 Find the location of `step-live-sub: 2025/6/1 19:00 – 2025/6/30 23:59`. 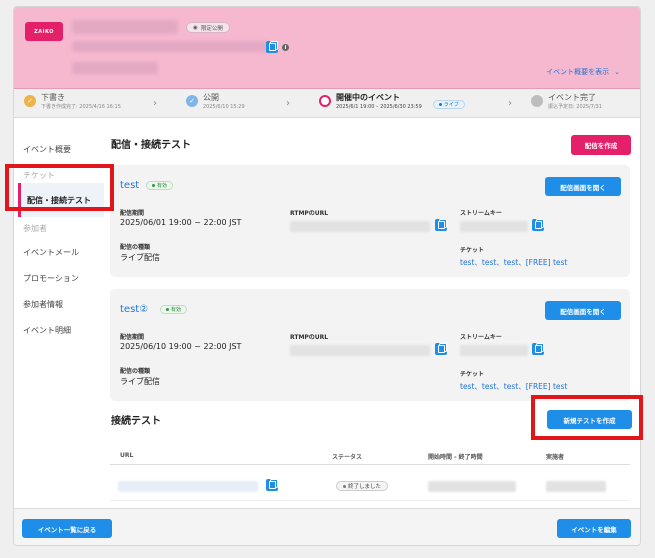

step-live-sub: 2025/6/1 19:00 – 2025/6/30 23:59 is located at coordinates (379, 107).